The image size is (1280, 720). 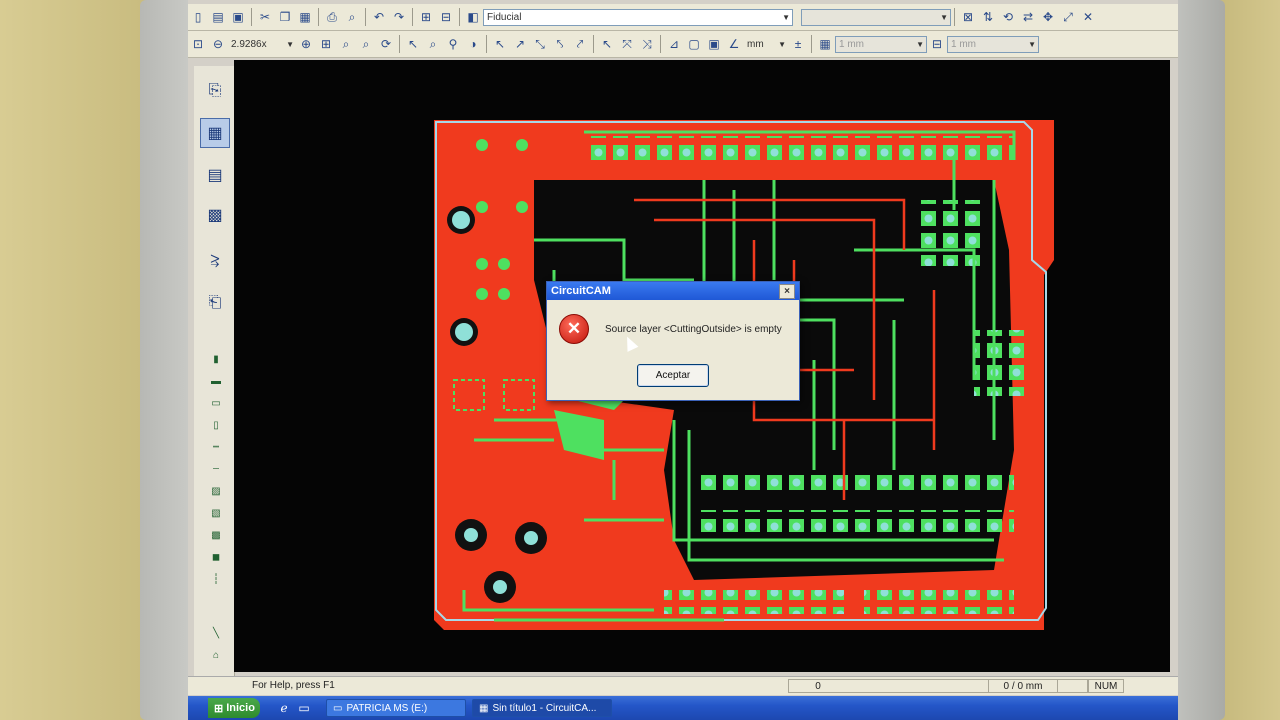 What do you see at coordinates (379, 17) in the screenshot?
I see `undo-icon: ↶` at bounding box center [379, 17].